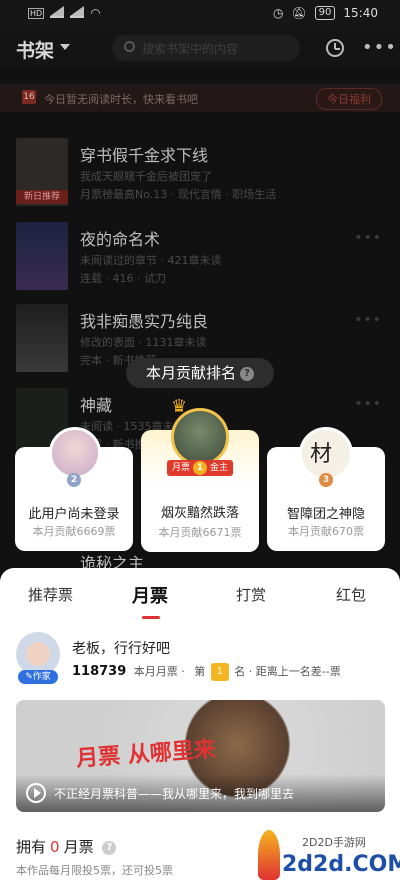 The image size is (400, 888). I want to click on status-bar: HD ◠ ◷ 🔕︎ 90 15:40, so click(200, 14).